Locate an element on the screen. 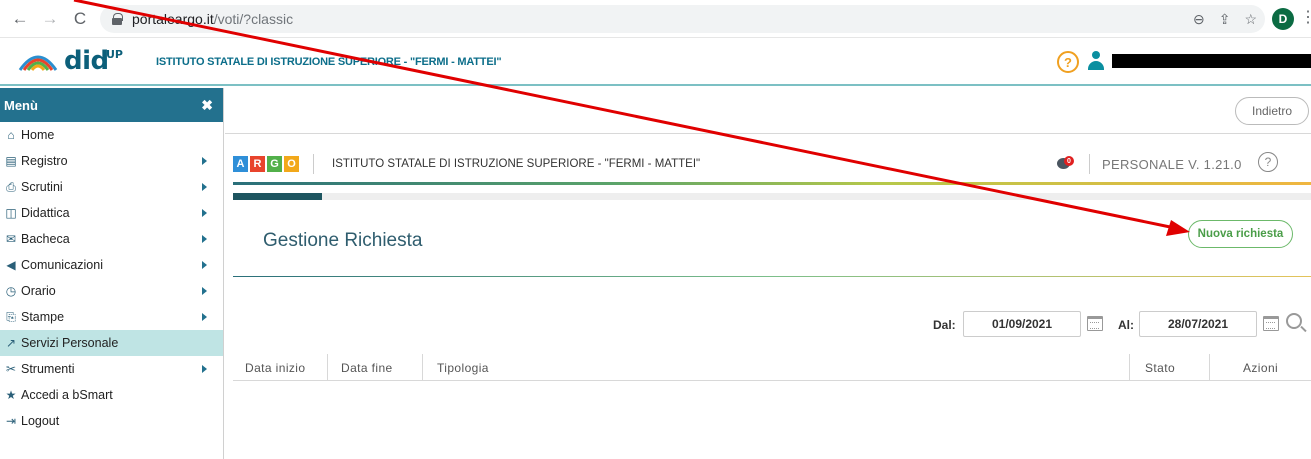  browser-menu-icon: ⋮ is located at coordinates (1305, 18).